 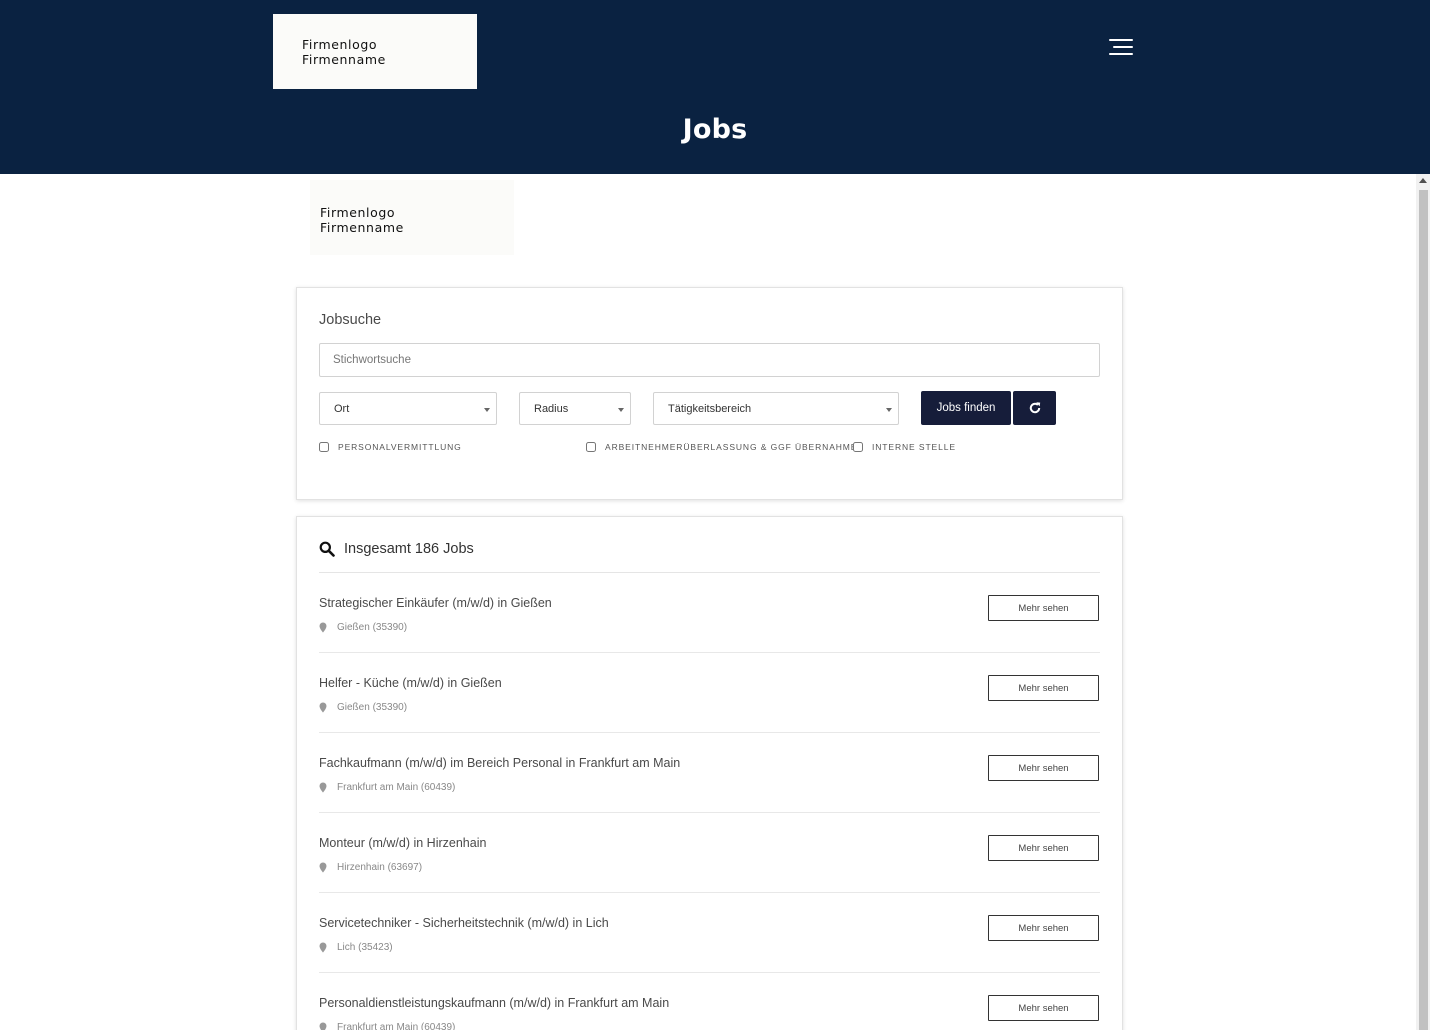 I want to click on results-count: Insgesamt 186 Jobs, so click(x=409, y=549).